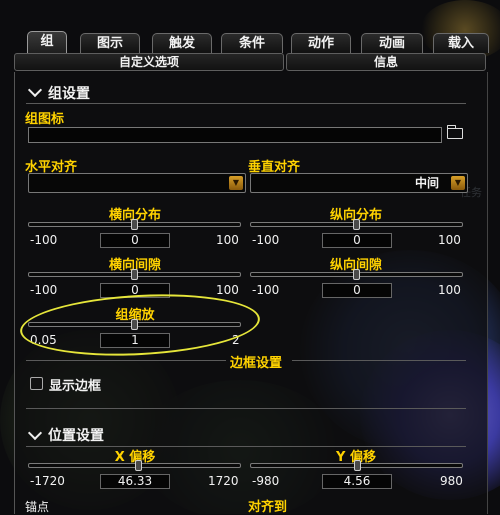 This screenshot has width=500, height=515. Describe the element at coordinates (45, 119) in the screenshot. I see `group-icon-label: 组图标` at that location.